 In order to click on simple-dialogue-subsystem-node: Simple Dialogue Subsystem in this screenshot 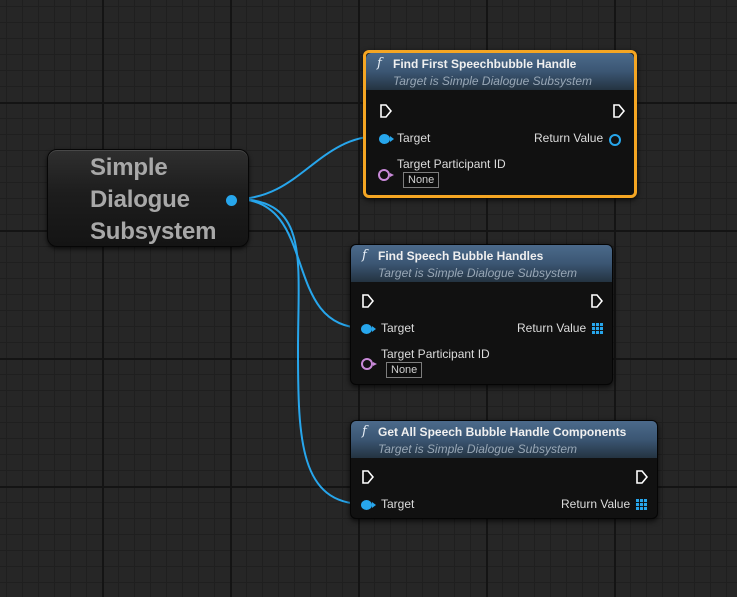, I will do `click(148, 198)`.